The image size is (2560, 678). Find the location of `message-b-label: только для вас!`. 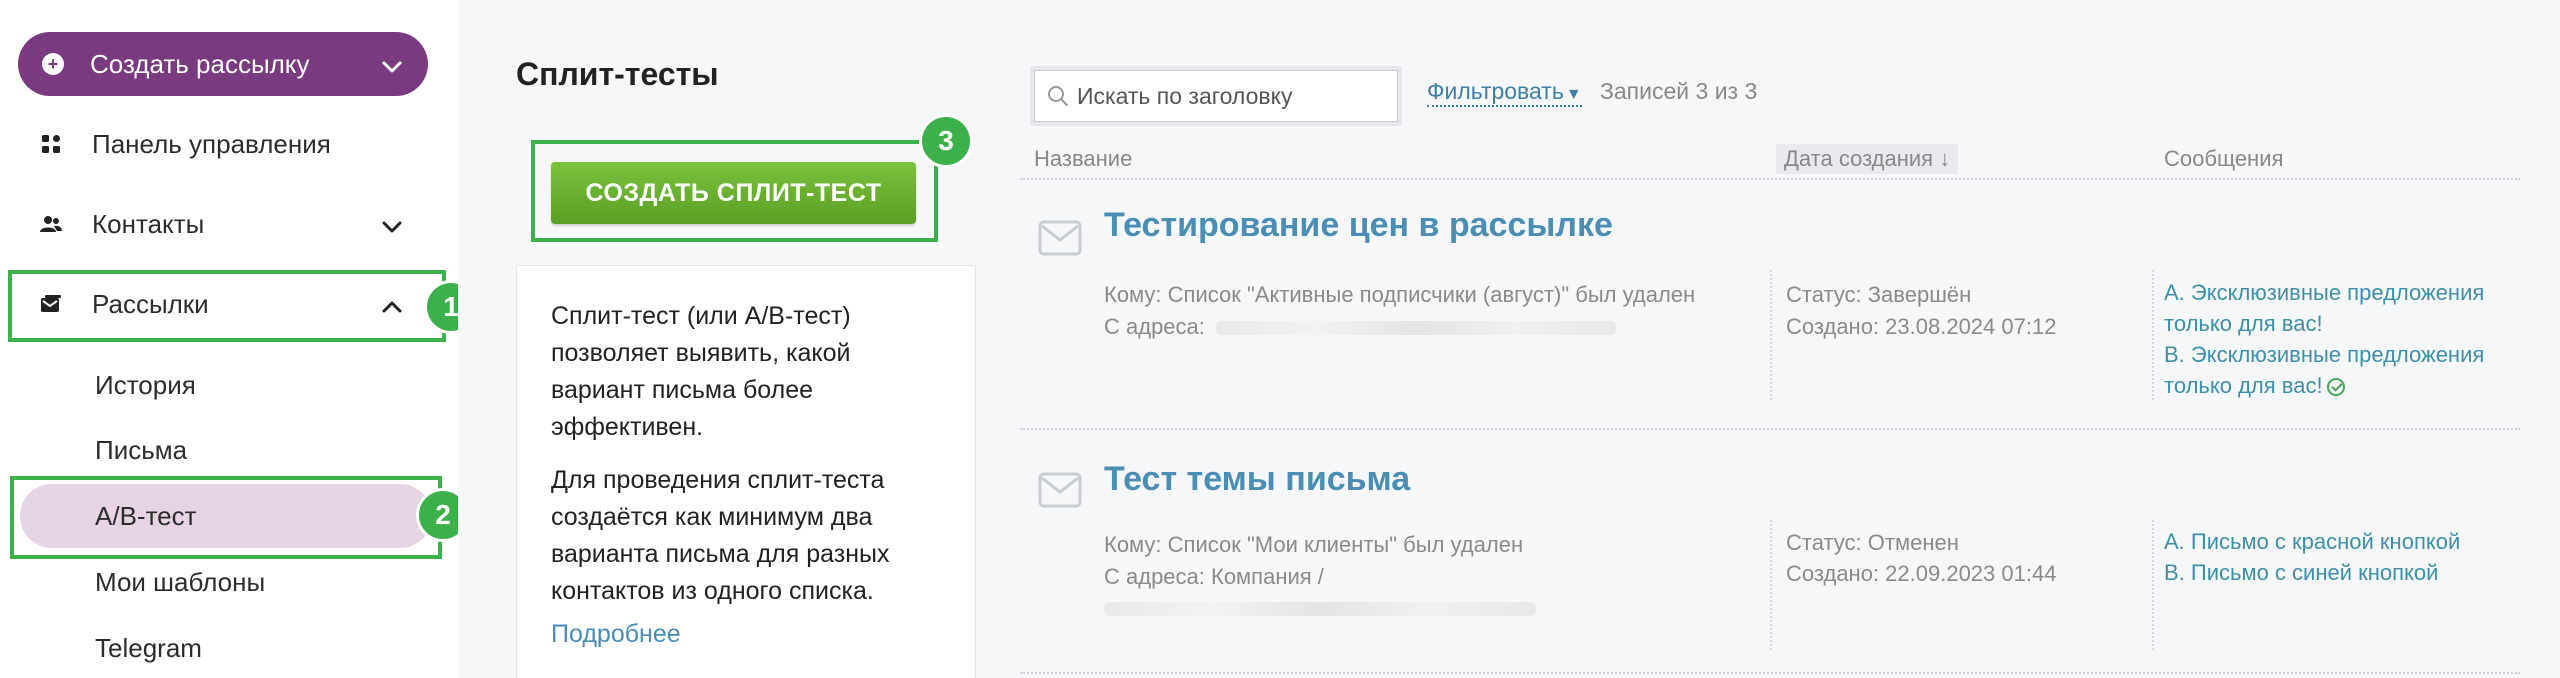

message-b-label: только для вас! is located at coordinates (2243, 385).